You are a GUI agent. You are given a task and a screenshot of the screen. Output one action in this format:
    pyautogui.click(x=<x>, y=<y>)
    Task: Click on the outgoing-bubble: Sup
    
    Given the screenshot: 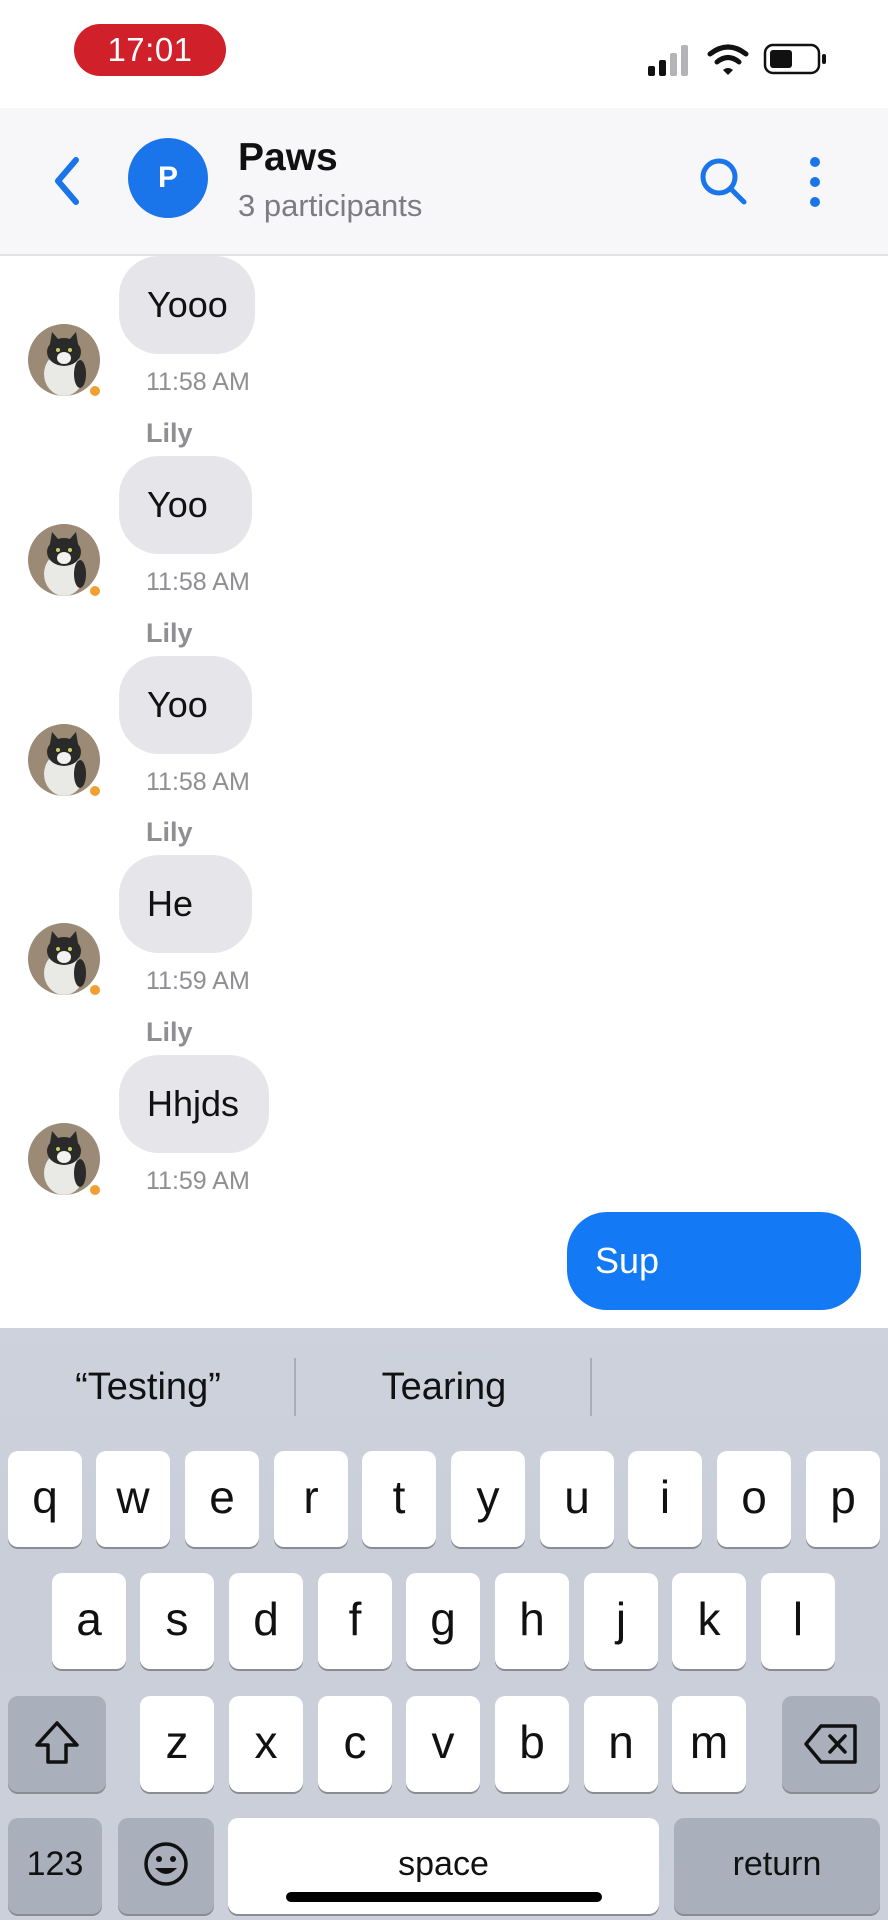 What is the action you would take?
    pyautogui.click(x=714, y=1261)
    